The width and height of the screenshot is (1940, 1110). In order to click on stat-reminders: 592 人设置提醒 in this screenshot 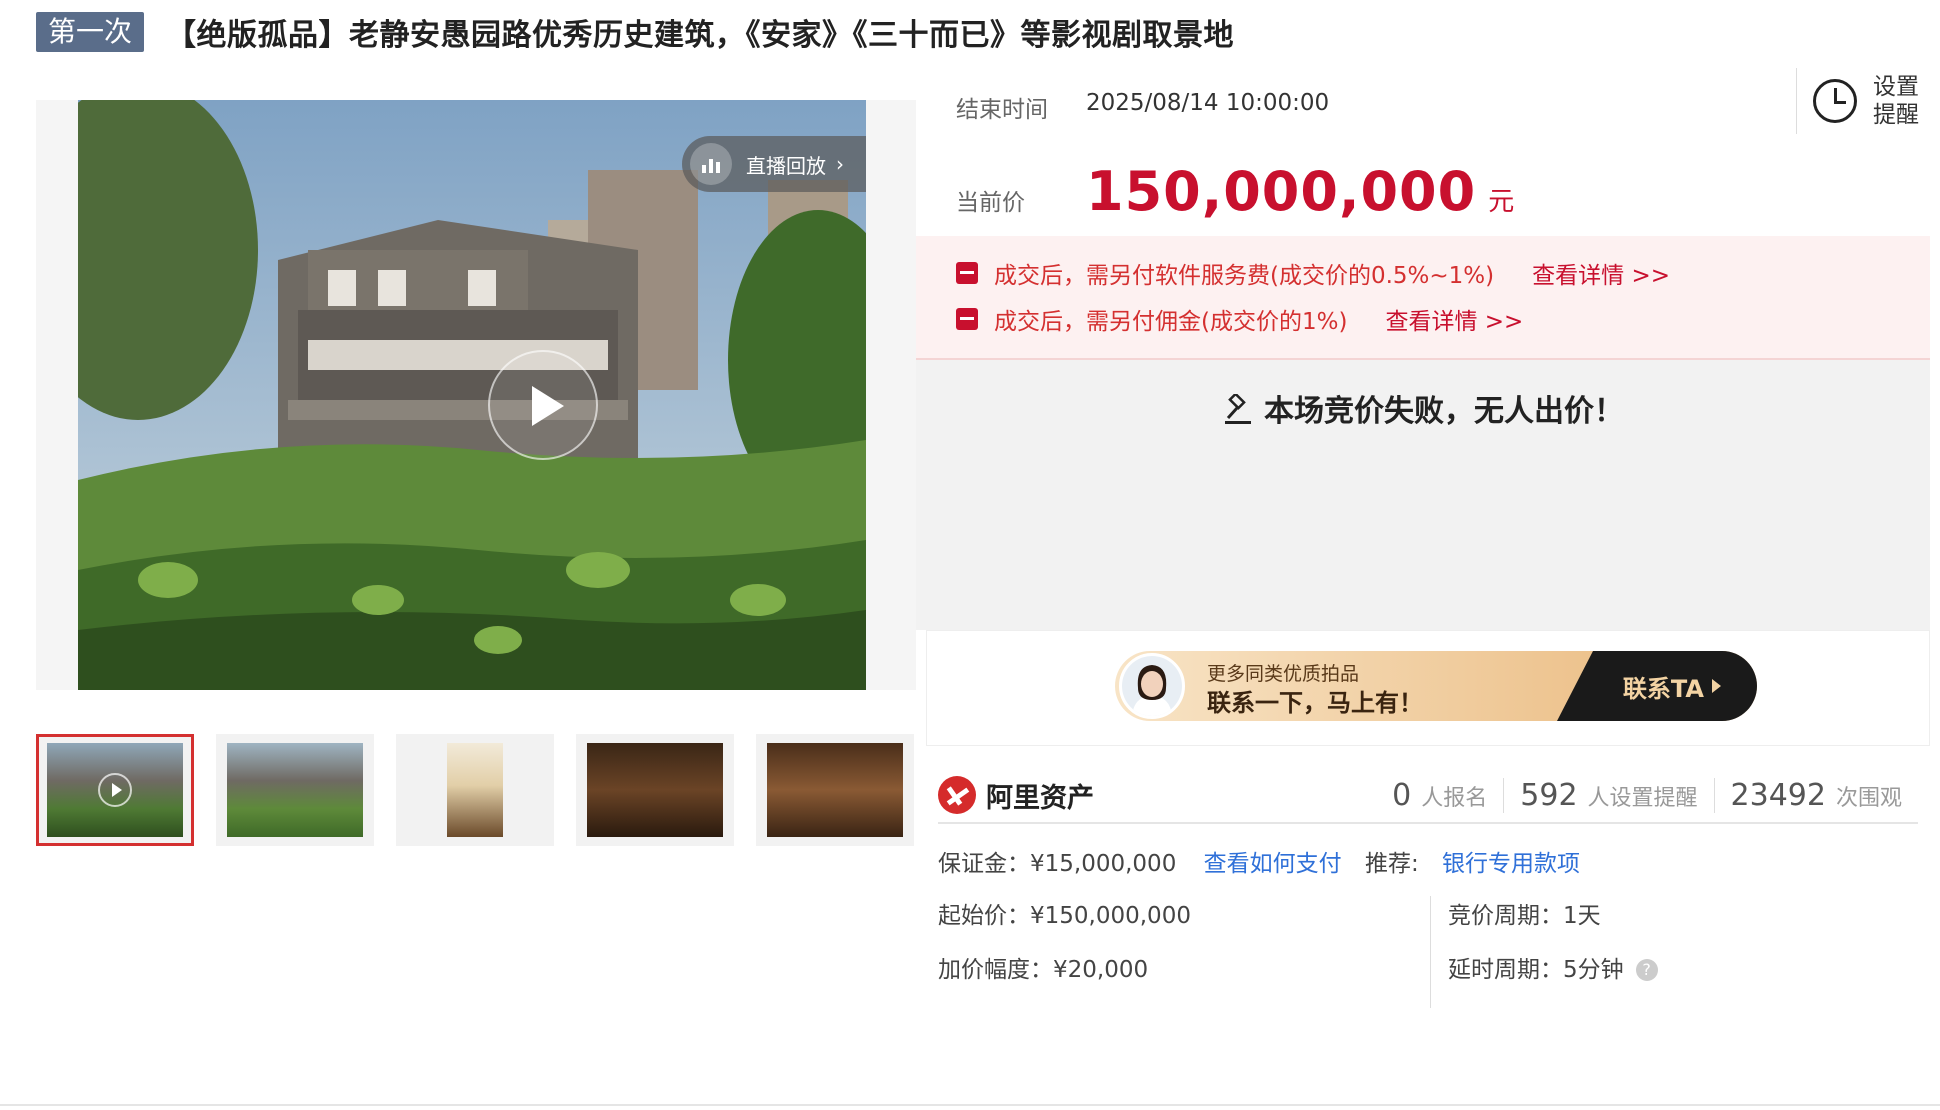, I will do `click(1608, 795)`.